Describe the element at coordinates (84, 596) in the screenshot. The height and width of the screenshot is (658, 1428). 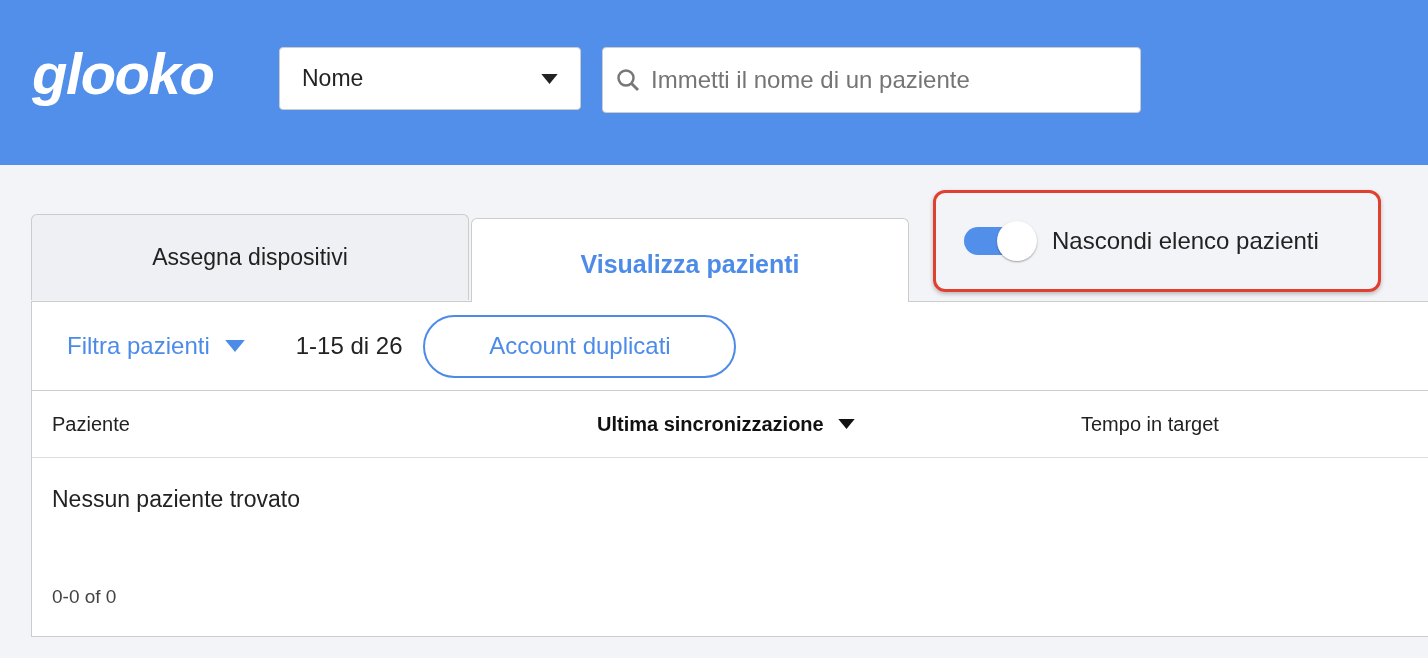
I see `pagination-text: 0-0 of 0` at that location.